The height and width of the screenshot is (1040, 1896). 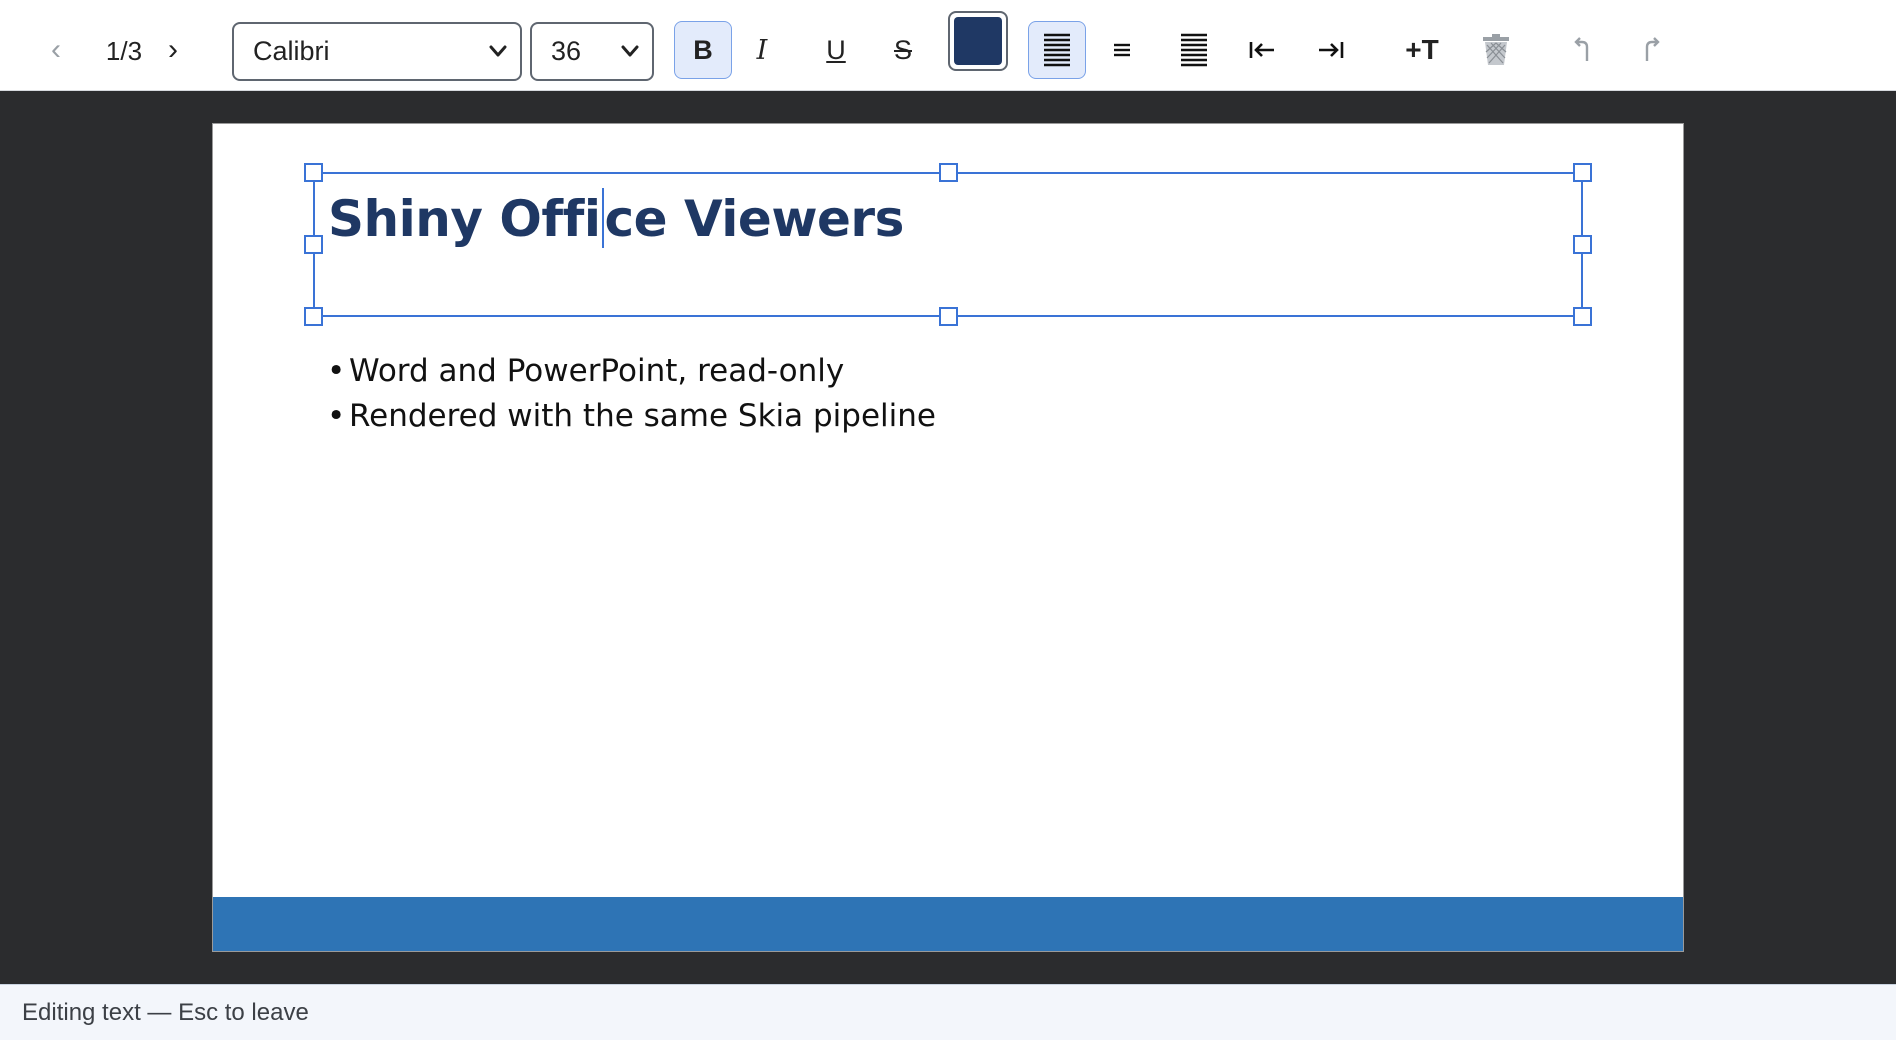 What do you see at coordinates (313, 172) in the screenshot?
I see `resize-handle-top-left` at bounding box center [313, 172].